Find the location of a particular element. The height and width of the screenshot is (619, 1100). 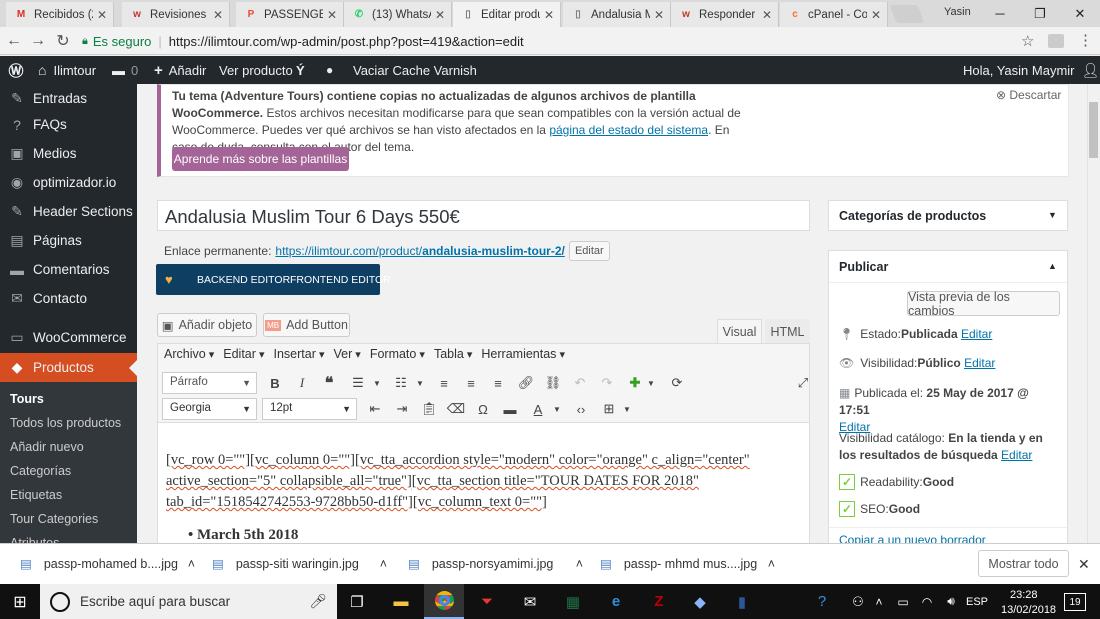

task-view-icon: ❐ is located at coordinates (357, 601).